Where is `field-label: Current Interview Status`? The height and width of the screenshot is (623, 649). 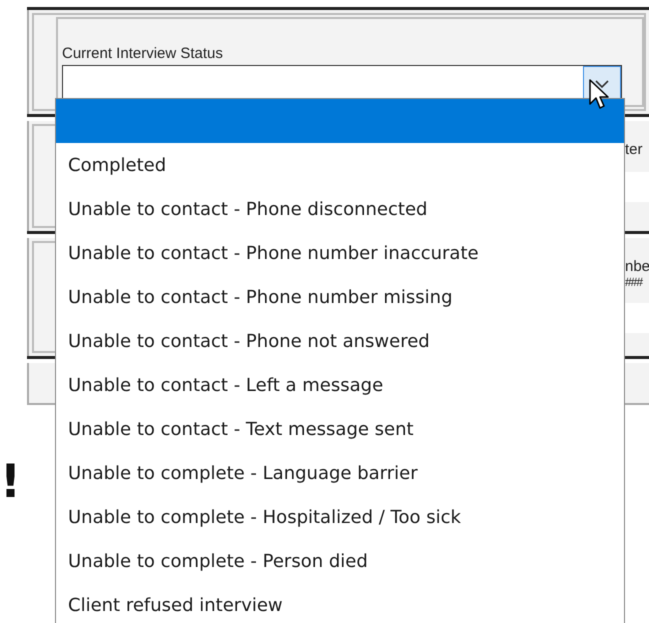
field-label: Current Interview Status is located at coordinates (143, 53).